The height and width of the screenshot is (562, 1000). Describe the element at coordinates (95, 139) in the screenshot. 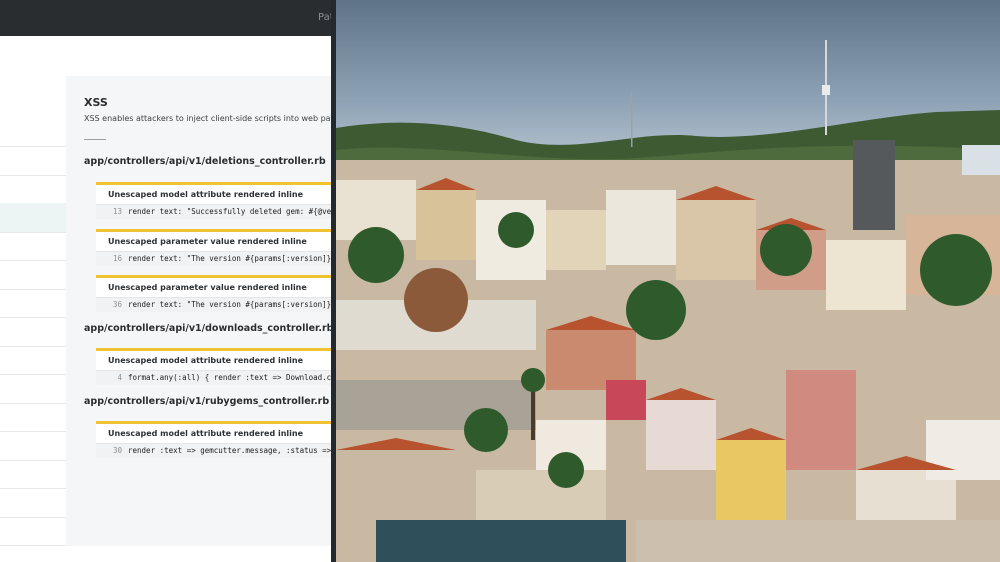

I see `section-divider` at that location.